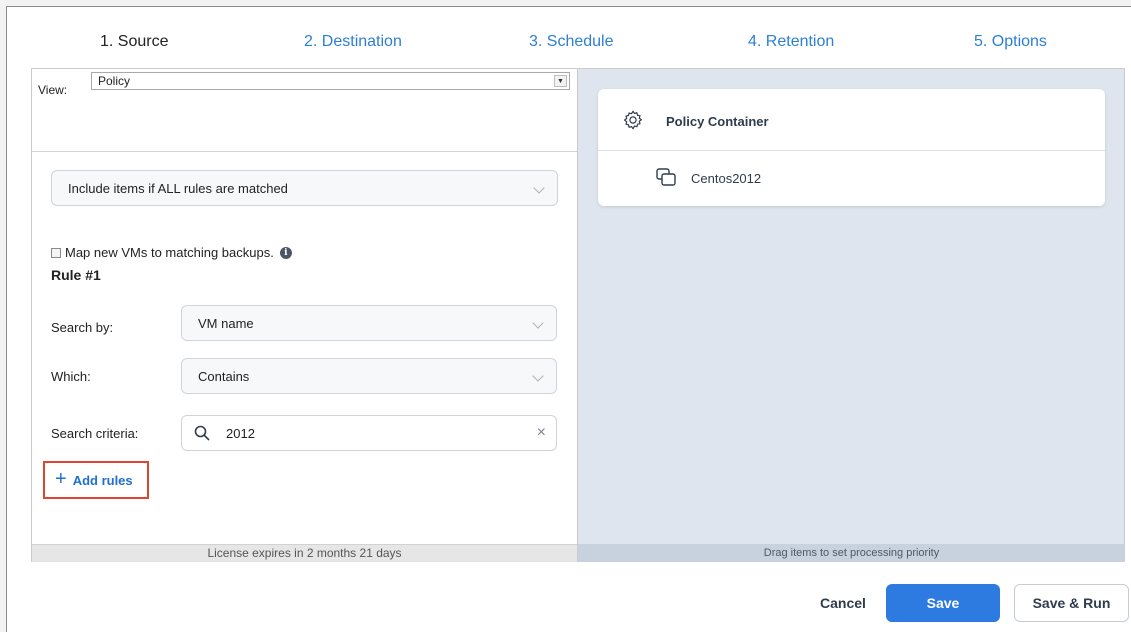 Image resolution: width=1131 pixels, height=632 pixels. What do you see at coordinates (304, 188) in the screenshot?
I see `match-rule-dropdown: Include items if ALL rules are matched` at bounding box center [304, 188].